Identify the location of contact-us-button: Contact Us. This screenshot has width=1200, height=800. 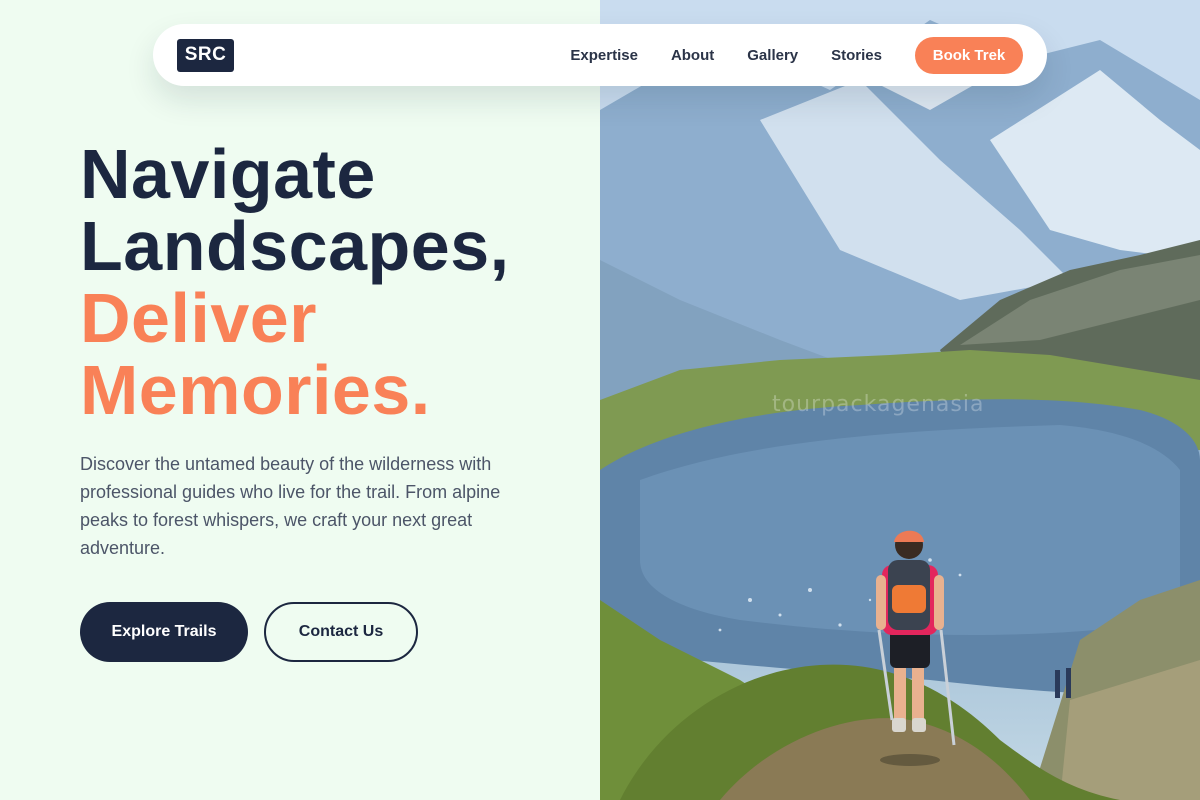
(341, 632).